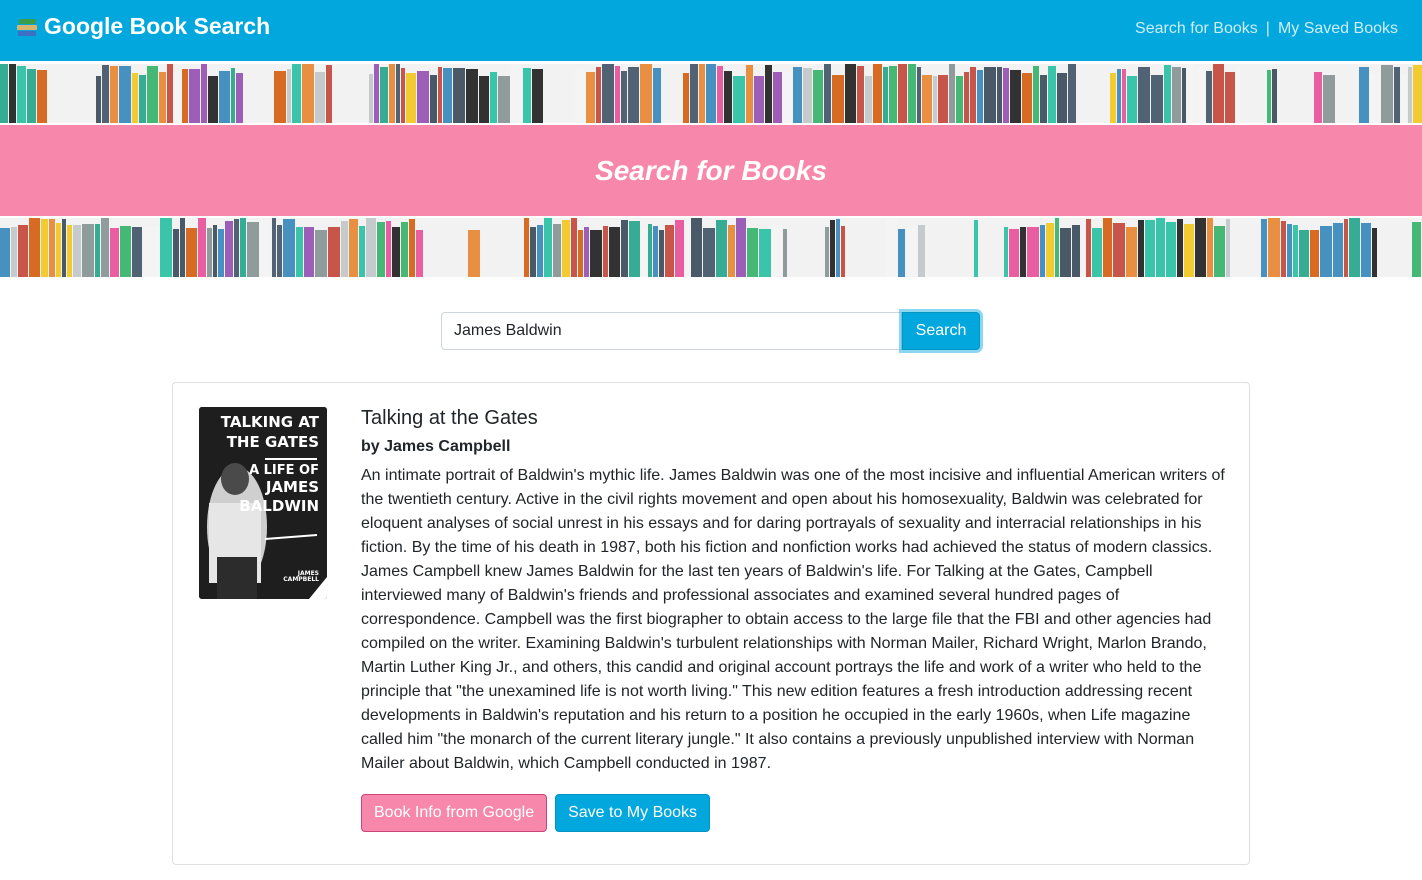 The height and width of the screenshot is (880, 1422). I want to click on brand: Google Book Search, so click(143, 26).